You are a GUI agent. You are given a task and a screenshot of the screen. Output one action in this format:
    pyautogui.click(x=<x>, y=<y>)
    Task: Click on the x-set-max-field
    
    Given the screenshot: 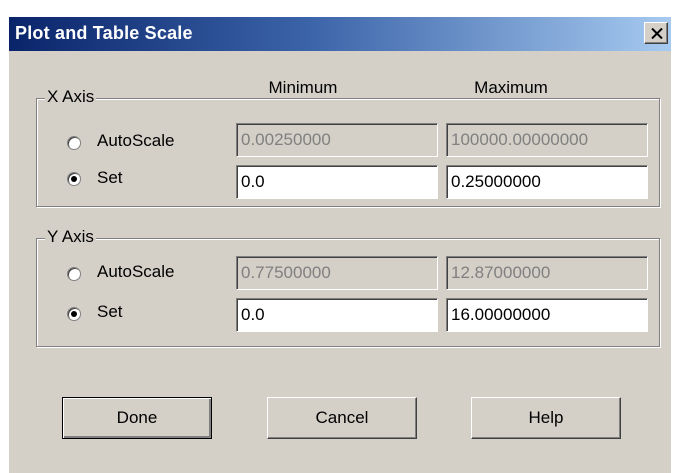 What is the action you would take?
    pyautogui.click(x=547, y=182)
    